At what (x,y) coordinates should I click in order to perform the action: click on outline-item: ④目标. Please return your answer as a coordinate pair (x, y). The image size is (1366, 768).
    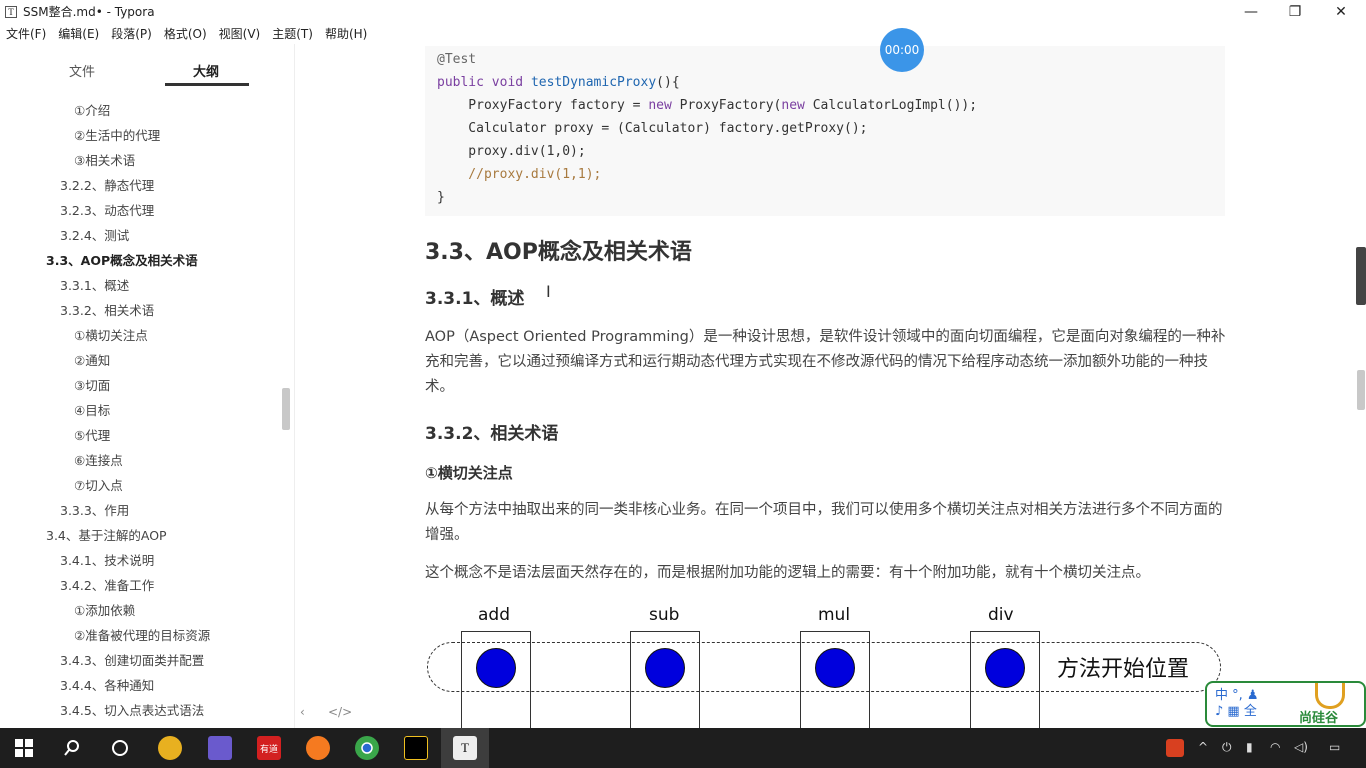
    Looking at the image, I should click on (92, 411).